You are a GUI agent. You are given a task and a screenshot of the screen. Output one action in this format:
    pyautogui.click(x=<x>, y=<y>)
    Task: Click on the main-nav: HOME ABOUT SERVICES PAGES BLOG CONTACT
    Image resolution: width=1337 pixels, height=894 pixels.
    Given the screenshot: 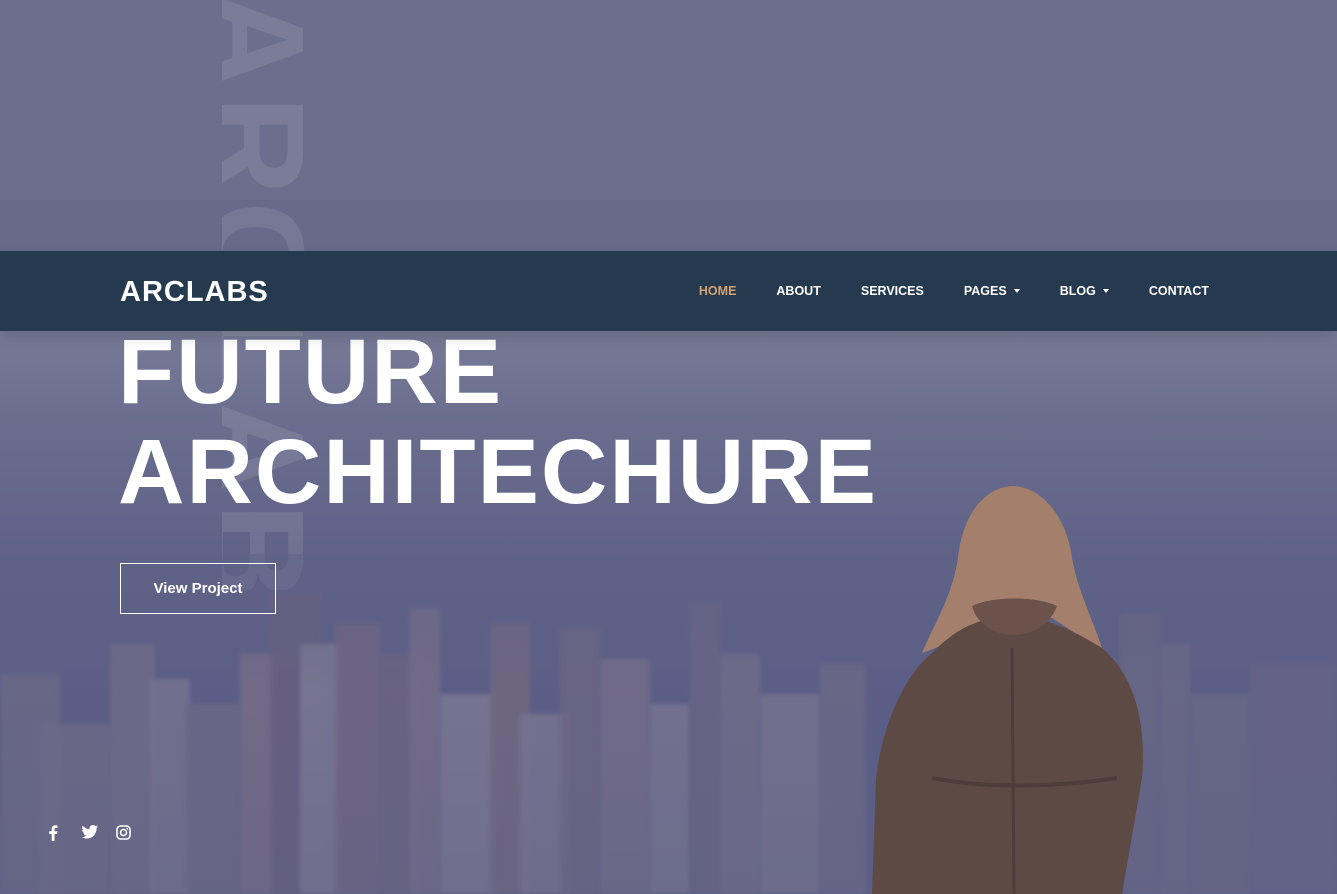 What is the action you would take?
    pyautogui.click(x=934, y=291)
    